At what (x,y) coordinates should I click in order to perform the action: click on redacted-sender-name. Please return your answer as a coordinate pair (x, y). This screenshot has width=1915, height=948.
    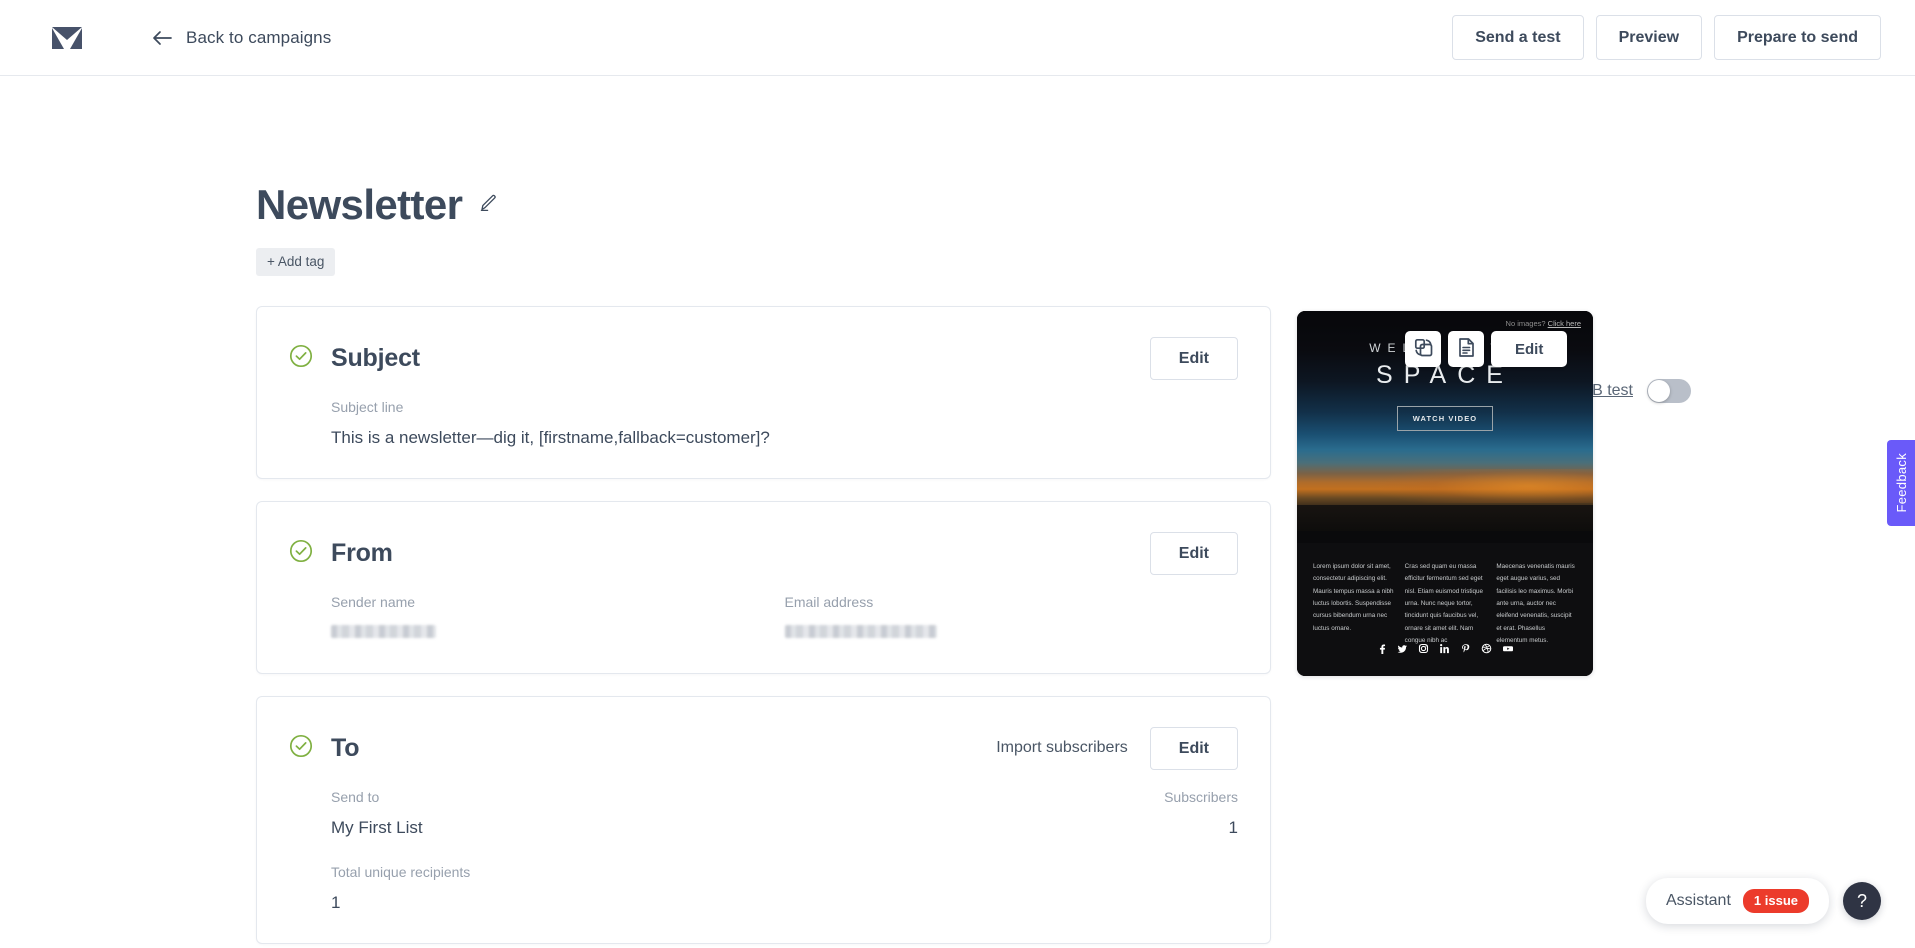
    Looking at the image, I should click on (383, 632).